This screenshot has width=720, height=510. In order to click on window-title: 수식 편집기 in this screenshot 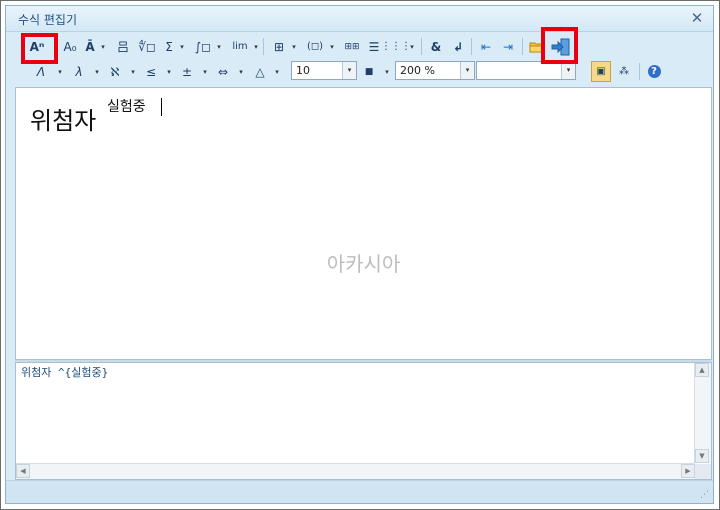, I will do `click(48, 20)`.